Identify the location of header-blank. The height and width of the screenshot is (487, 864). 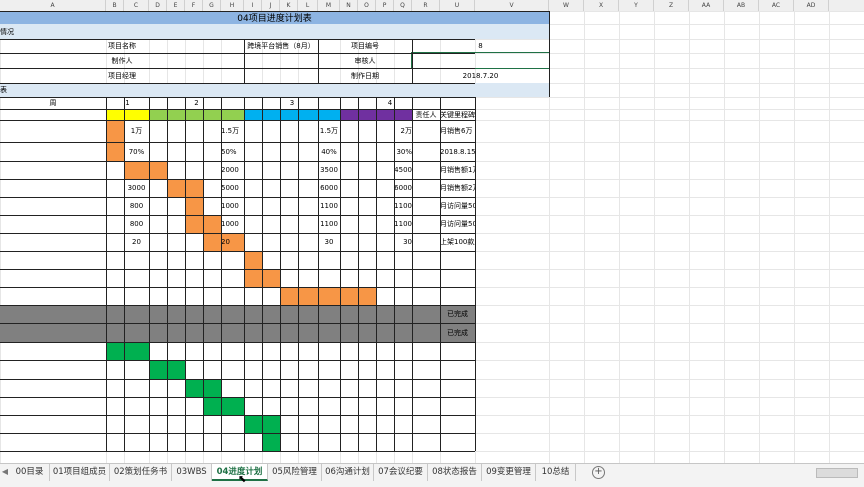
(494, 103).